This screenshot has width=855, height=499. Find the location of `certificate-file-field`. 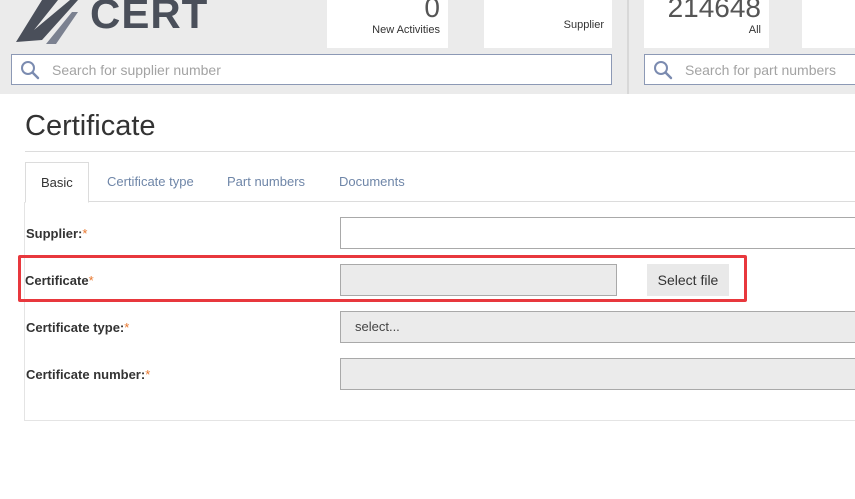

certificate-file-field is located at coordinates (478, 280).